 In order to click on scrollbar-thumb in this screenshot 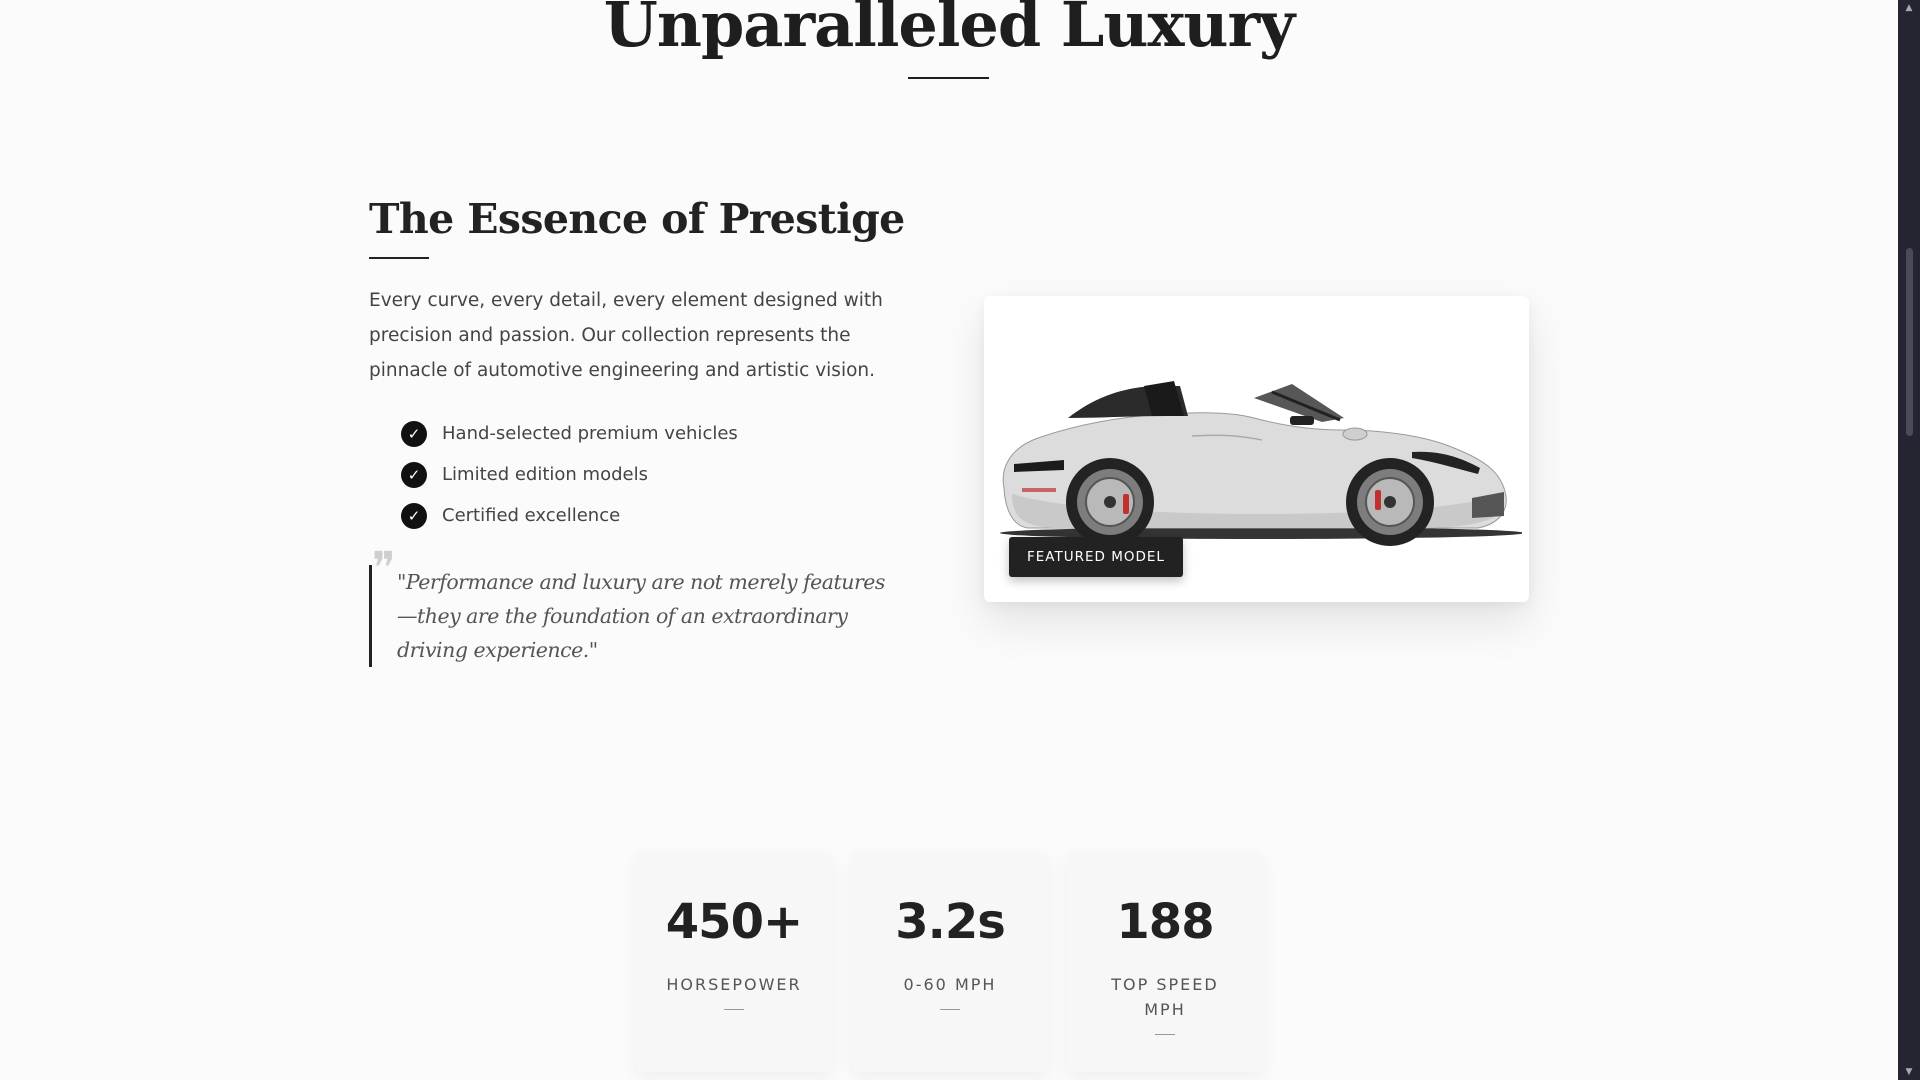, I will do `click(1909, 342)`.